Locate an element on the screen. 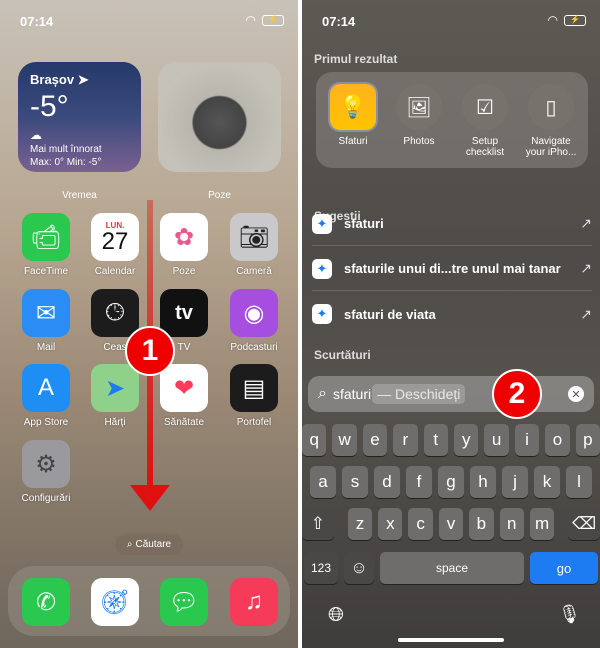  key-a: a is located at coordinates (323, 482).